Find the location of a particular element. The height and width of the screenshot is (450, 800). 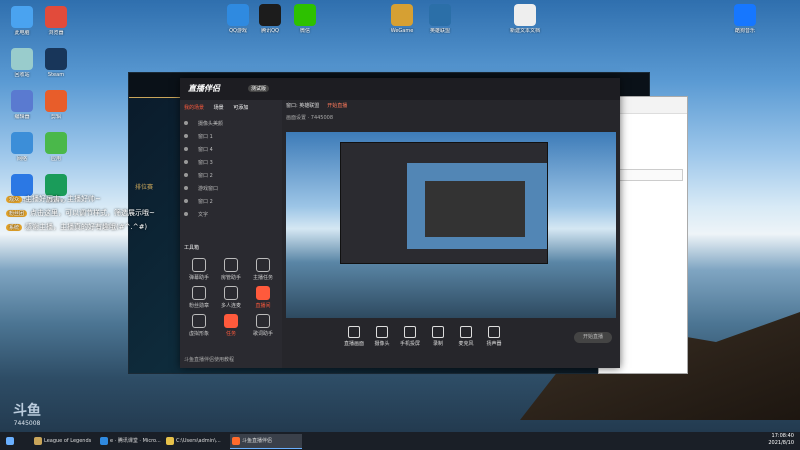

control-button: 录制 is located at coordinates (438, 336).